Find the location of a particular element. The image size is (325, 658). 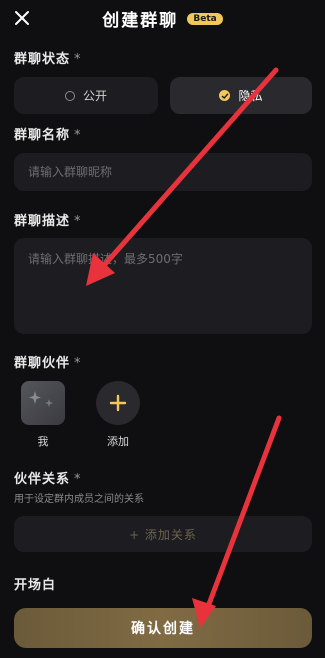

plus-icon is located at coordinates (118, 403).